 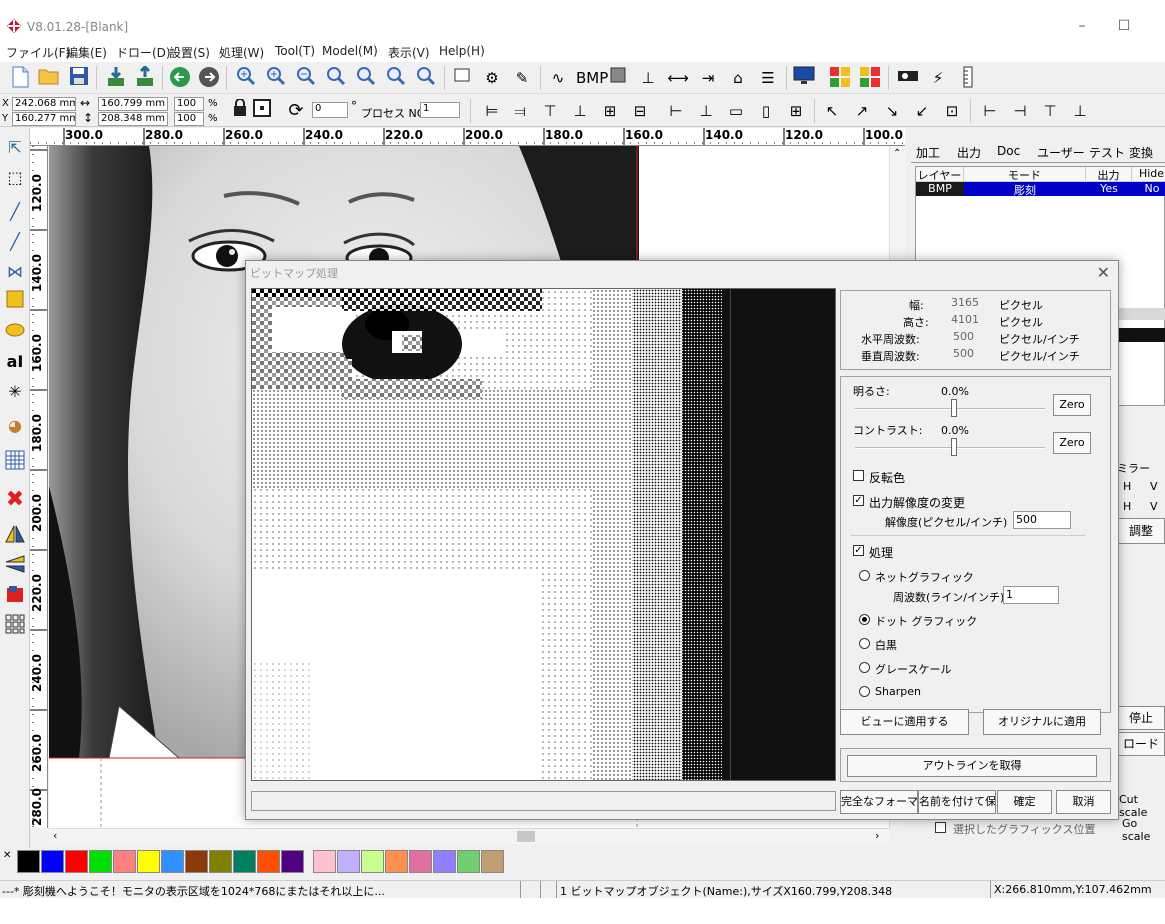 I want to click on line-right-icon: ⊣, so click(x=1020, y=111).